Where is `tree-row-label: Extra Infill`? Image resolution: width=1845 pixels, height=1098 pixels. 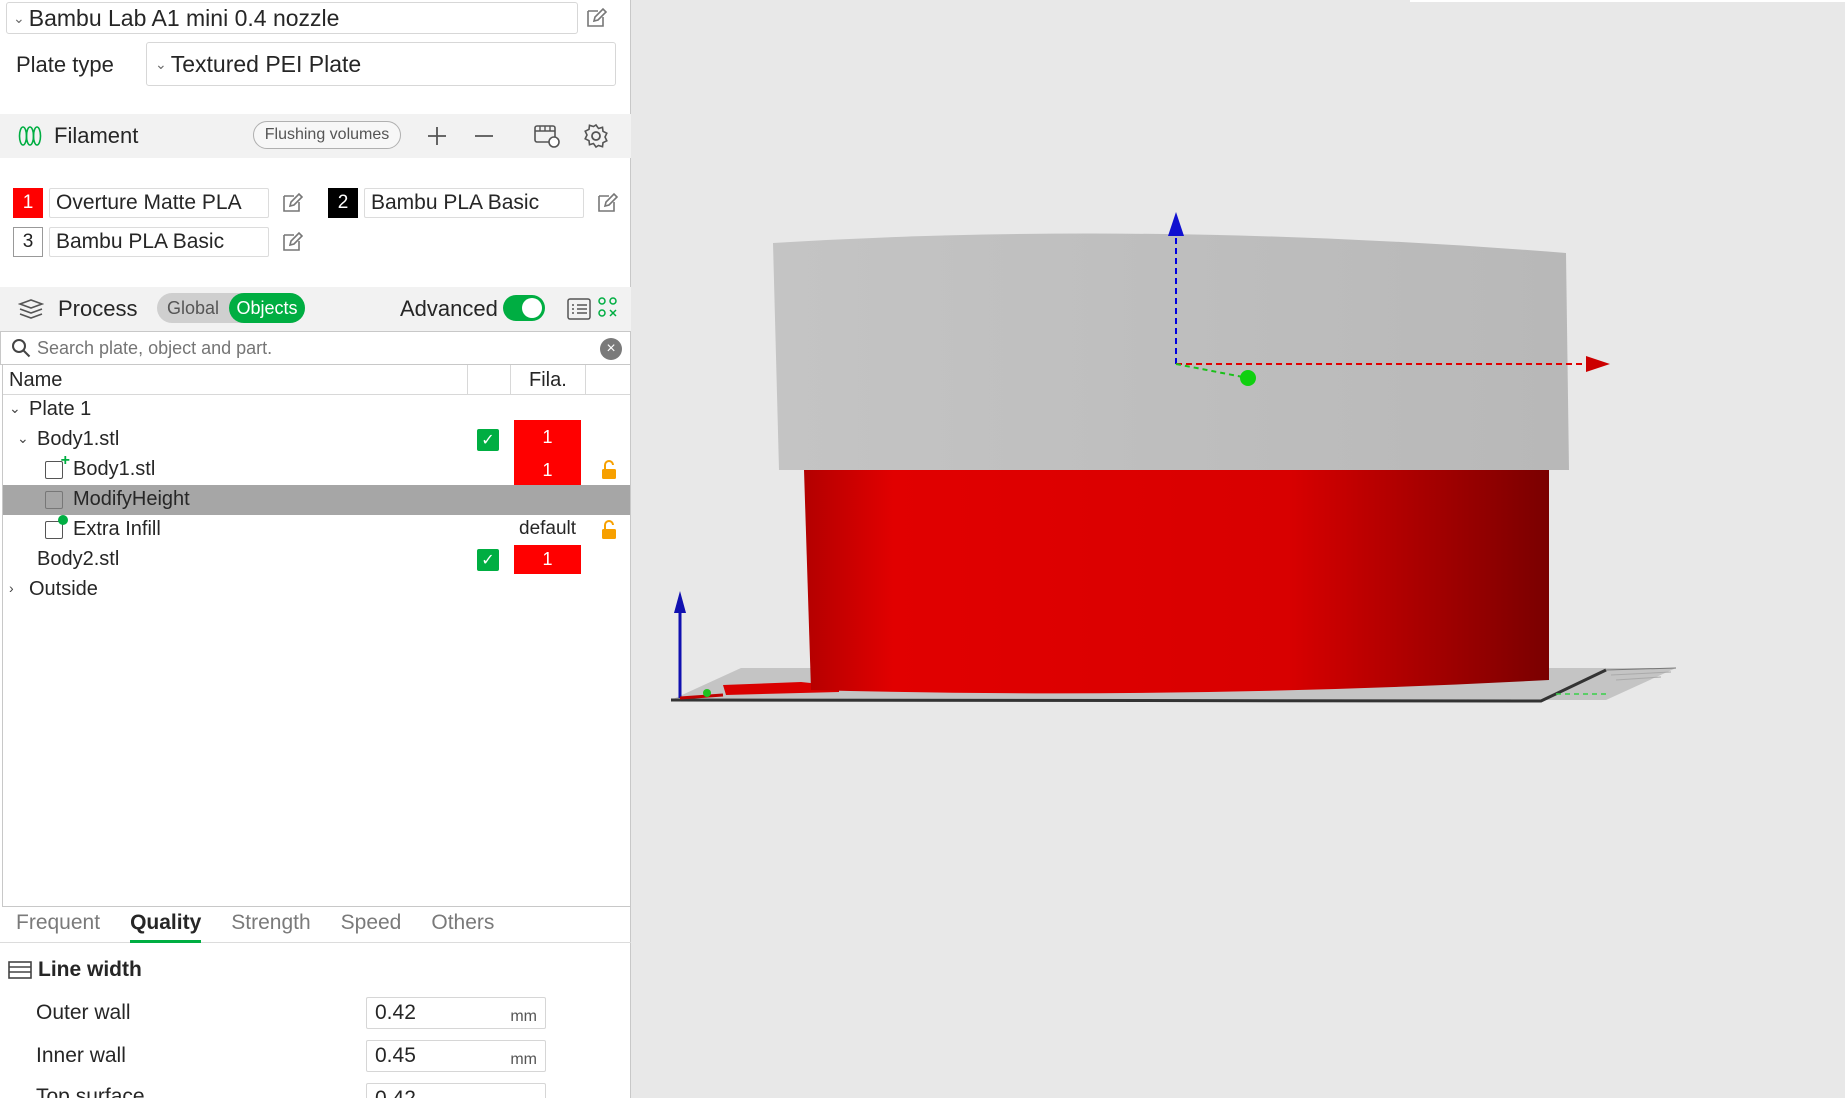 tree-row-label: Extra Infill is located at coordinates (117, 529).